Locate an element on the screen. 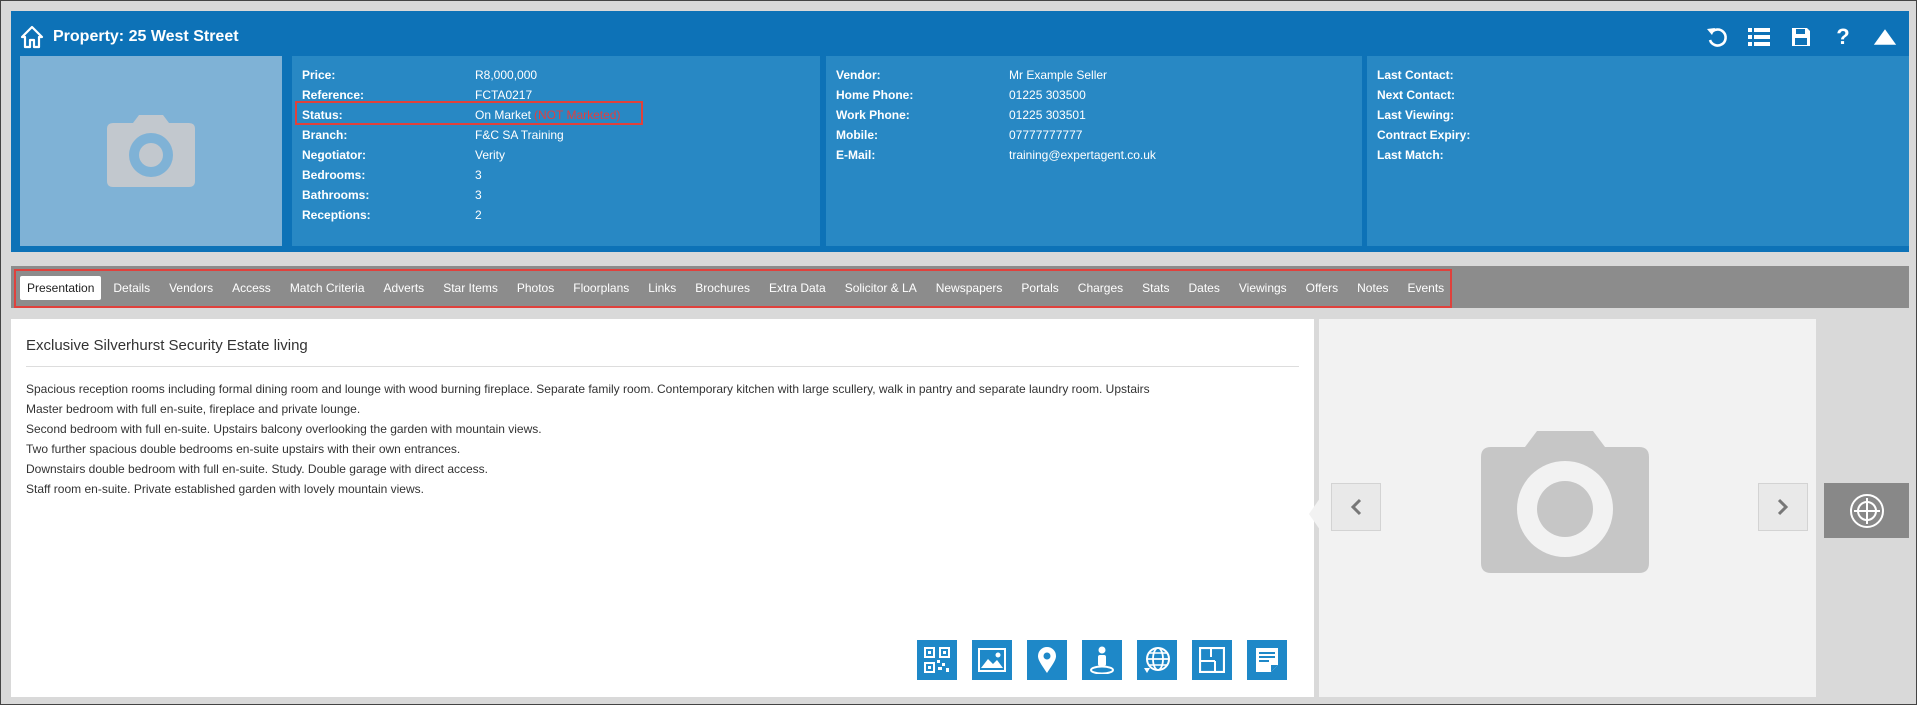 Image resolution: width=1917 pixels, height=705 pixels. field-label: Mobile: is located at coordinates (857, 135).